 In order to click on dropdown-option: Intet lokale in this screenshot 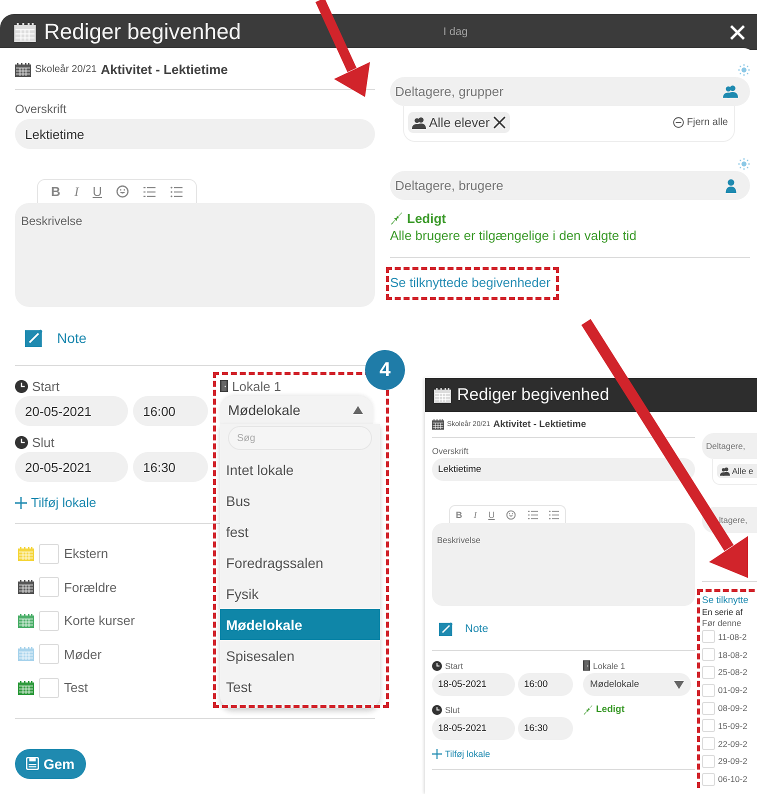, I will do `click(300, 469)`.